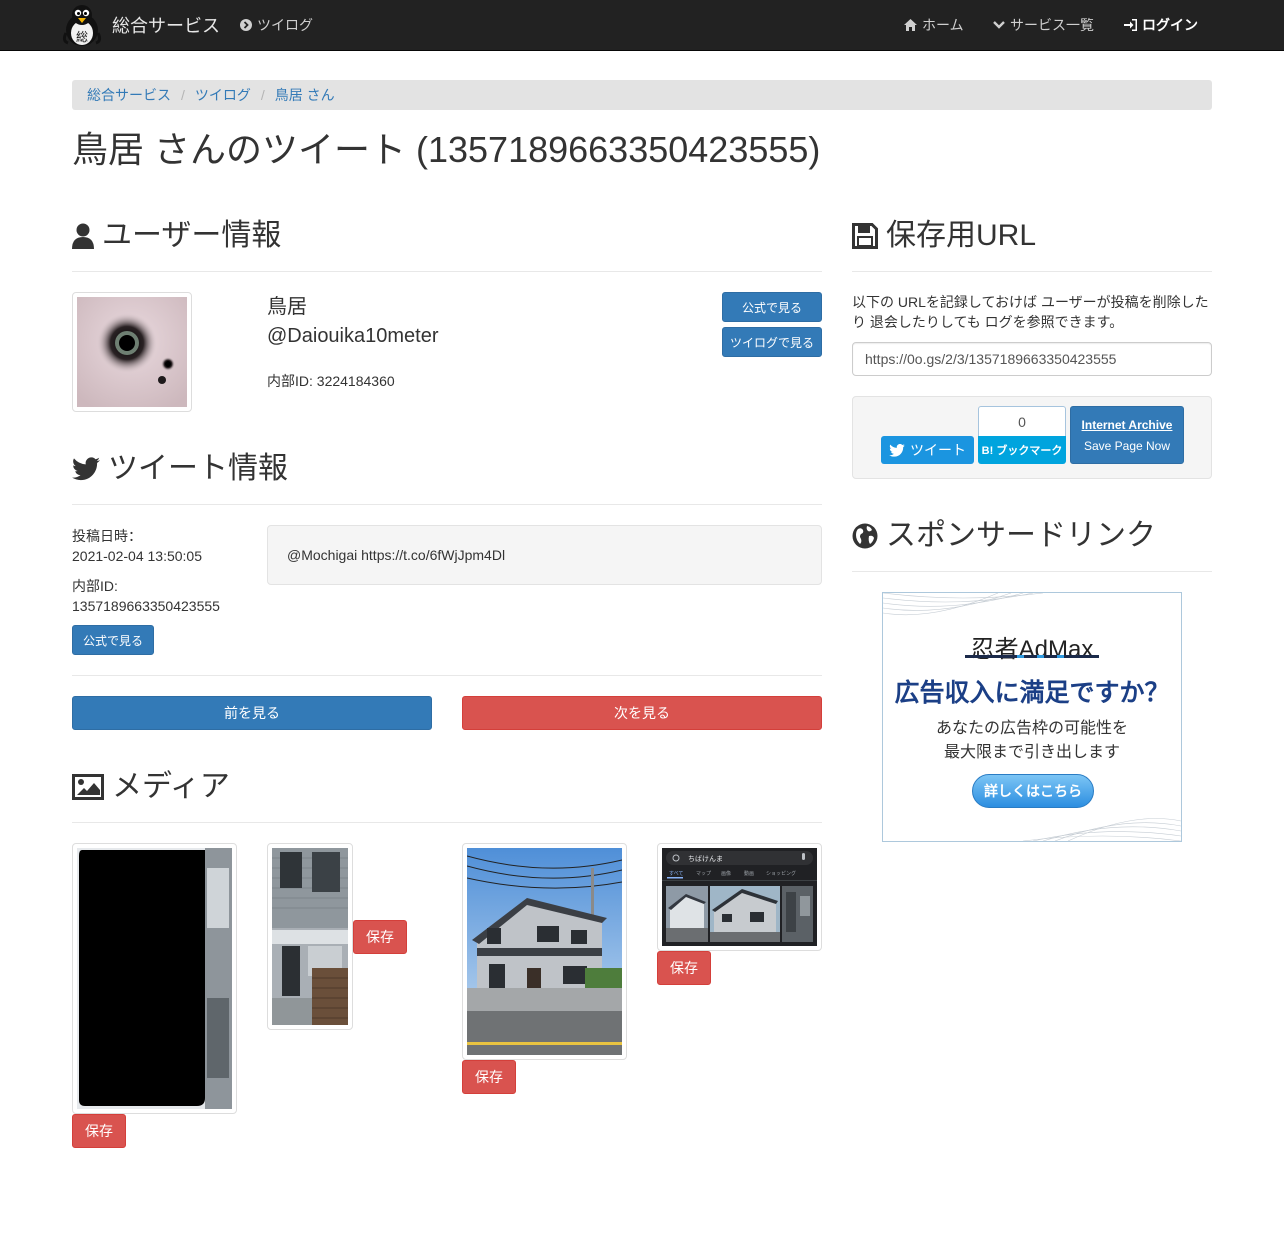  Describe the element at coordinates (544, 555) in the screenshot. I see `tweet-text: @Mochigai https://t.co/6fWjJpm4Dl` at that location.